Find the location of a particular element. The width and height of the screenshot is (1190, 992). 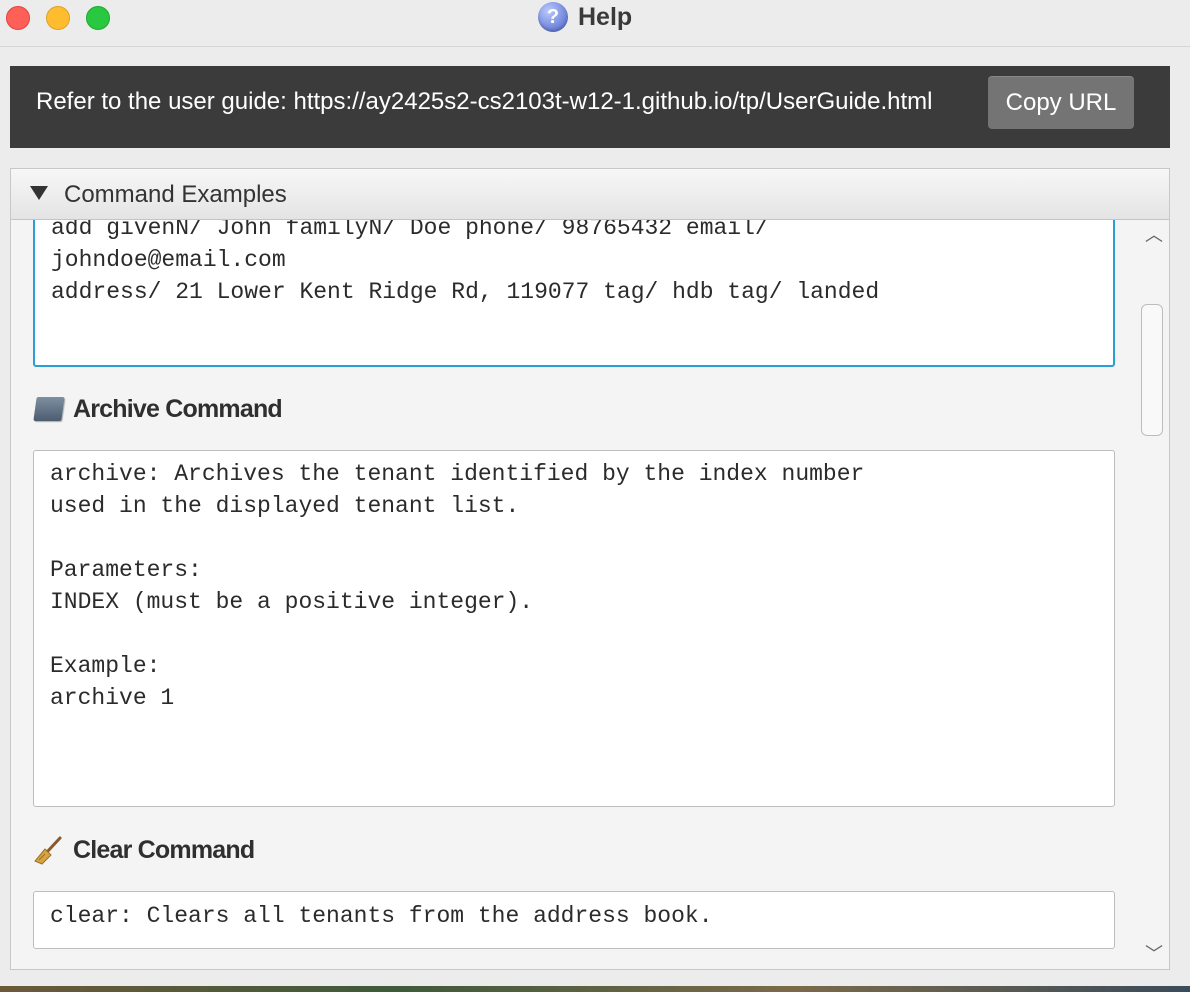

scrollbar-thumb is located at coordinates (1152, 370).